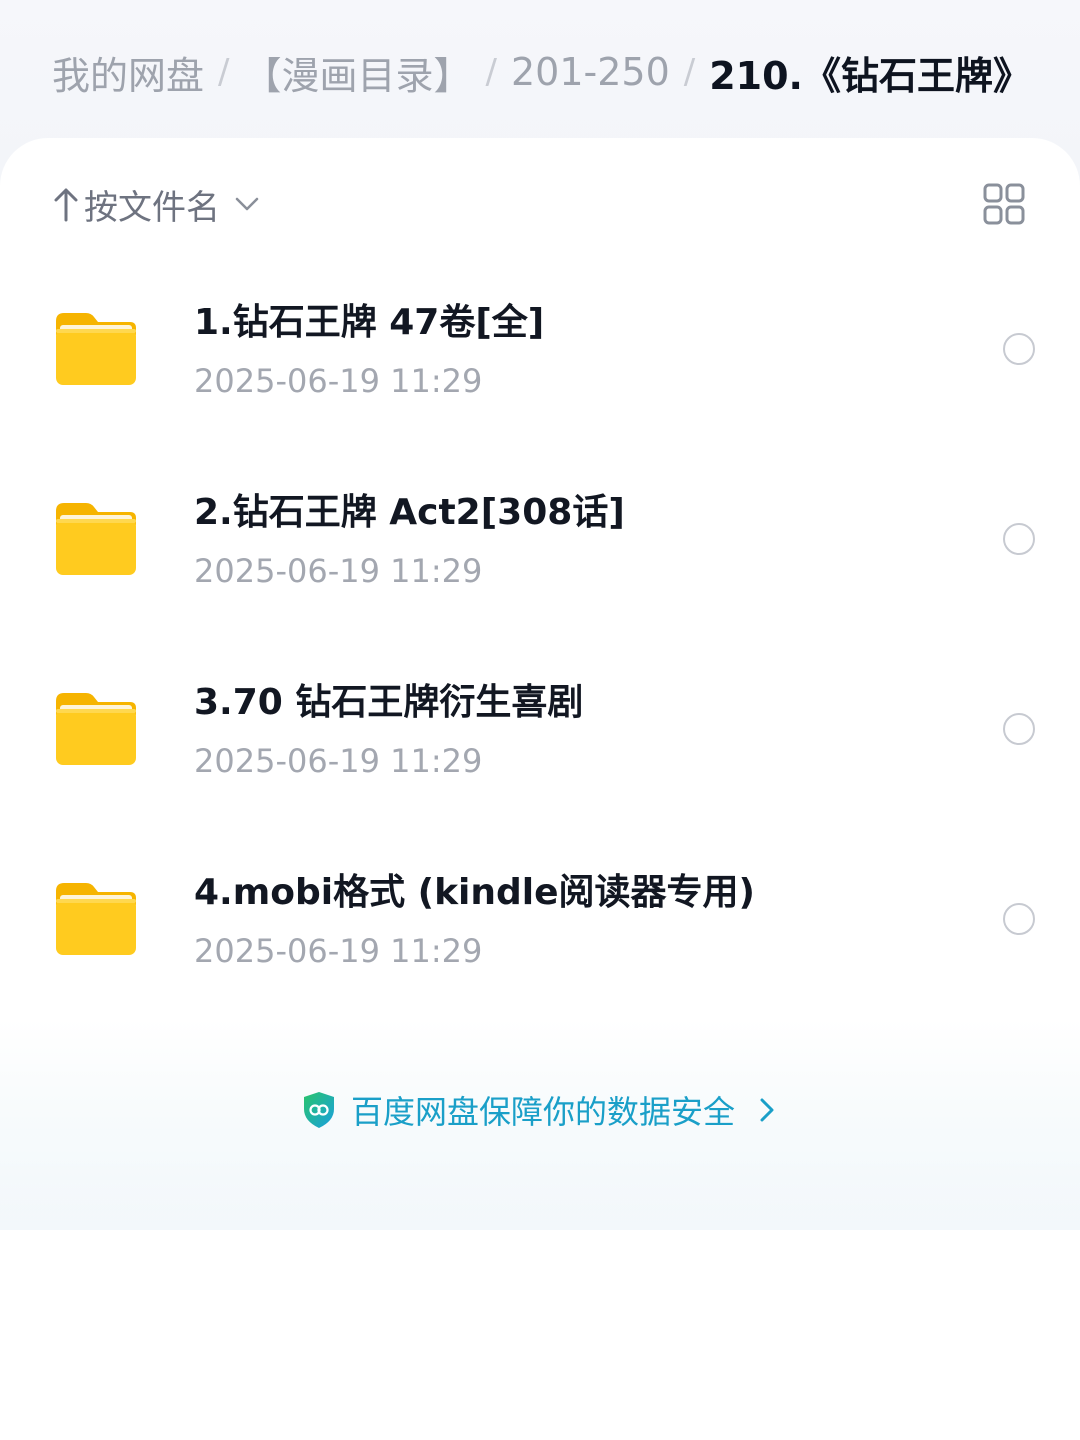 Image resolution: width=1080 pixels, height=1440 pixels. I want to click on breadcrumb-current-folder: 210.《钻石王牌》, so click(870, 75).